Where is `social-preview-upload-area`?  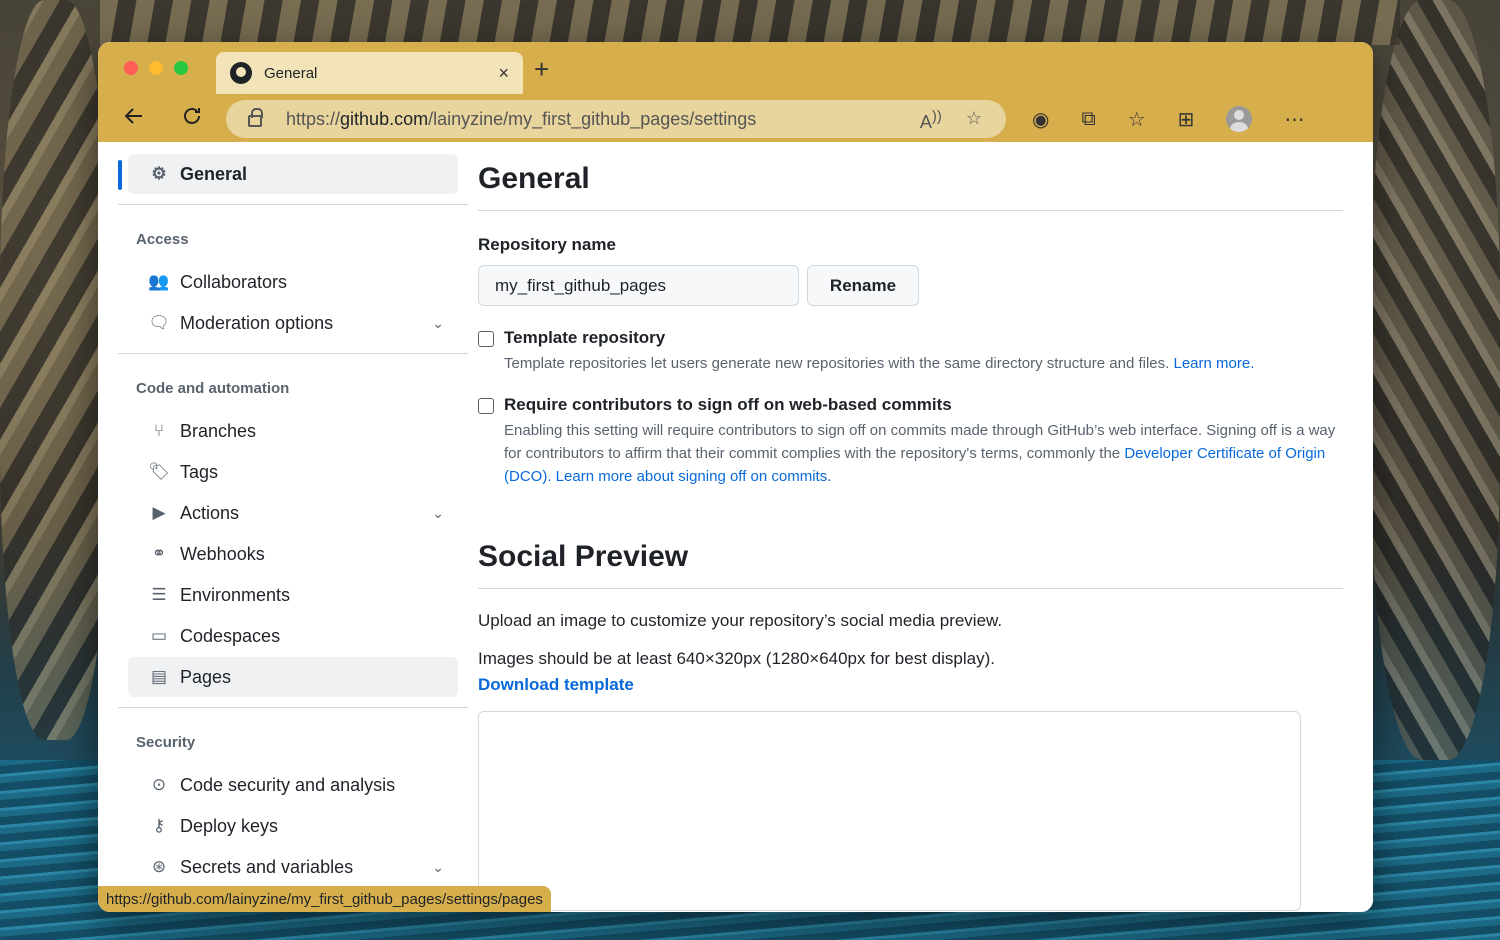 social-preview-upload-area is located at coordinates (889, 811).